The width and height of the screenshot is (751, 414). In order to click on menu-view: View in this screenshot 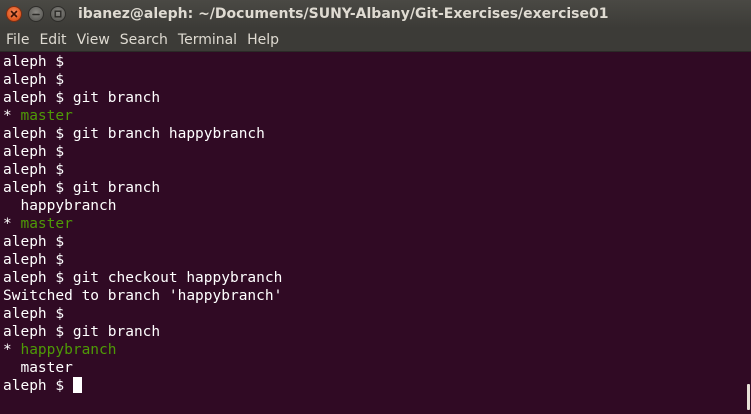, I will do `click(93, 40)`.